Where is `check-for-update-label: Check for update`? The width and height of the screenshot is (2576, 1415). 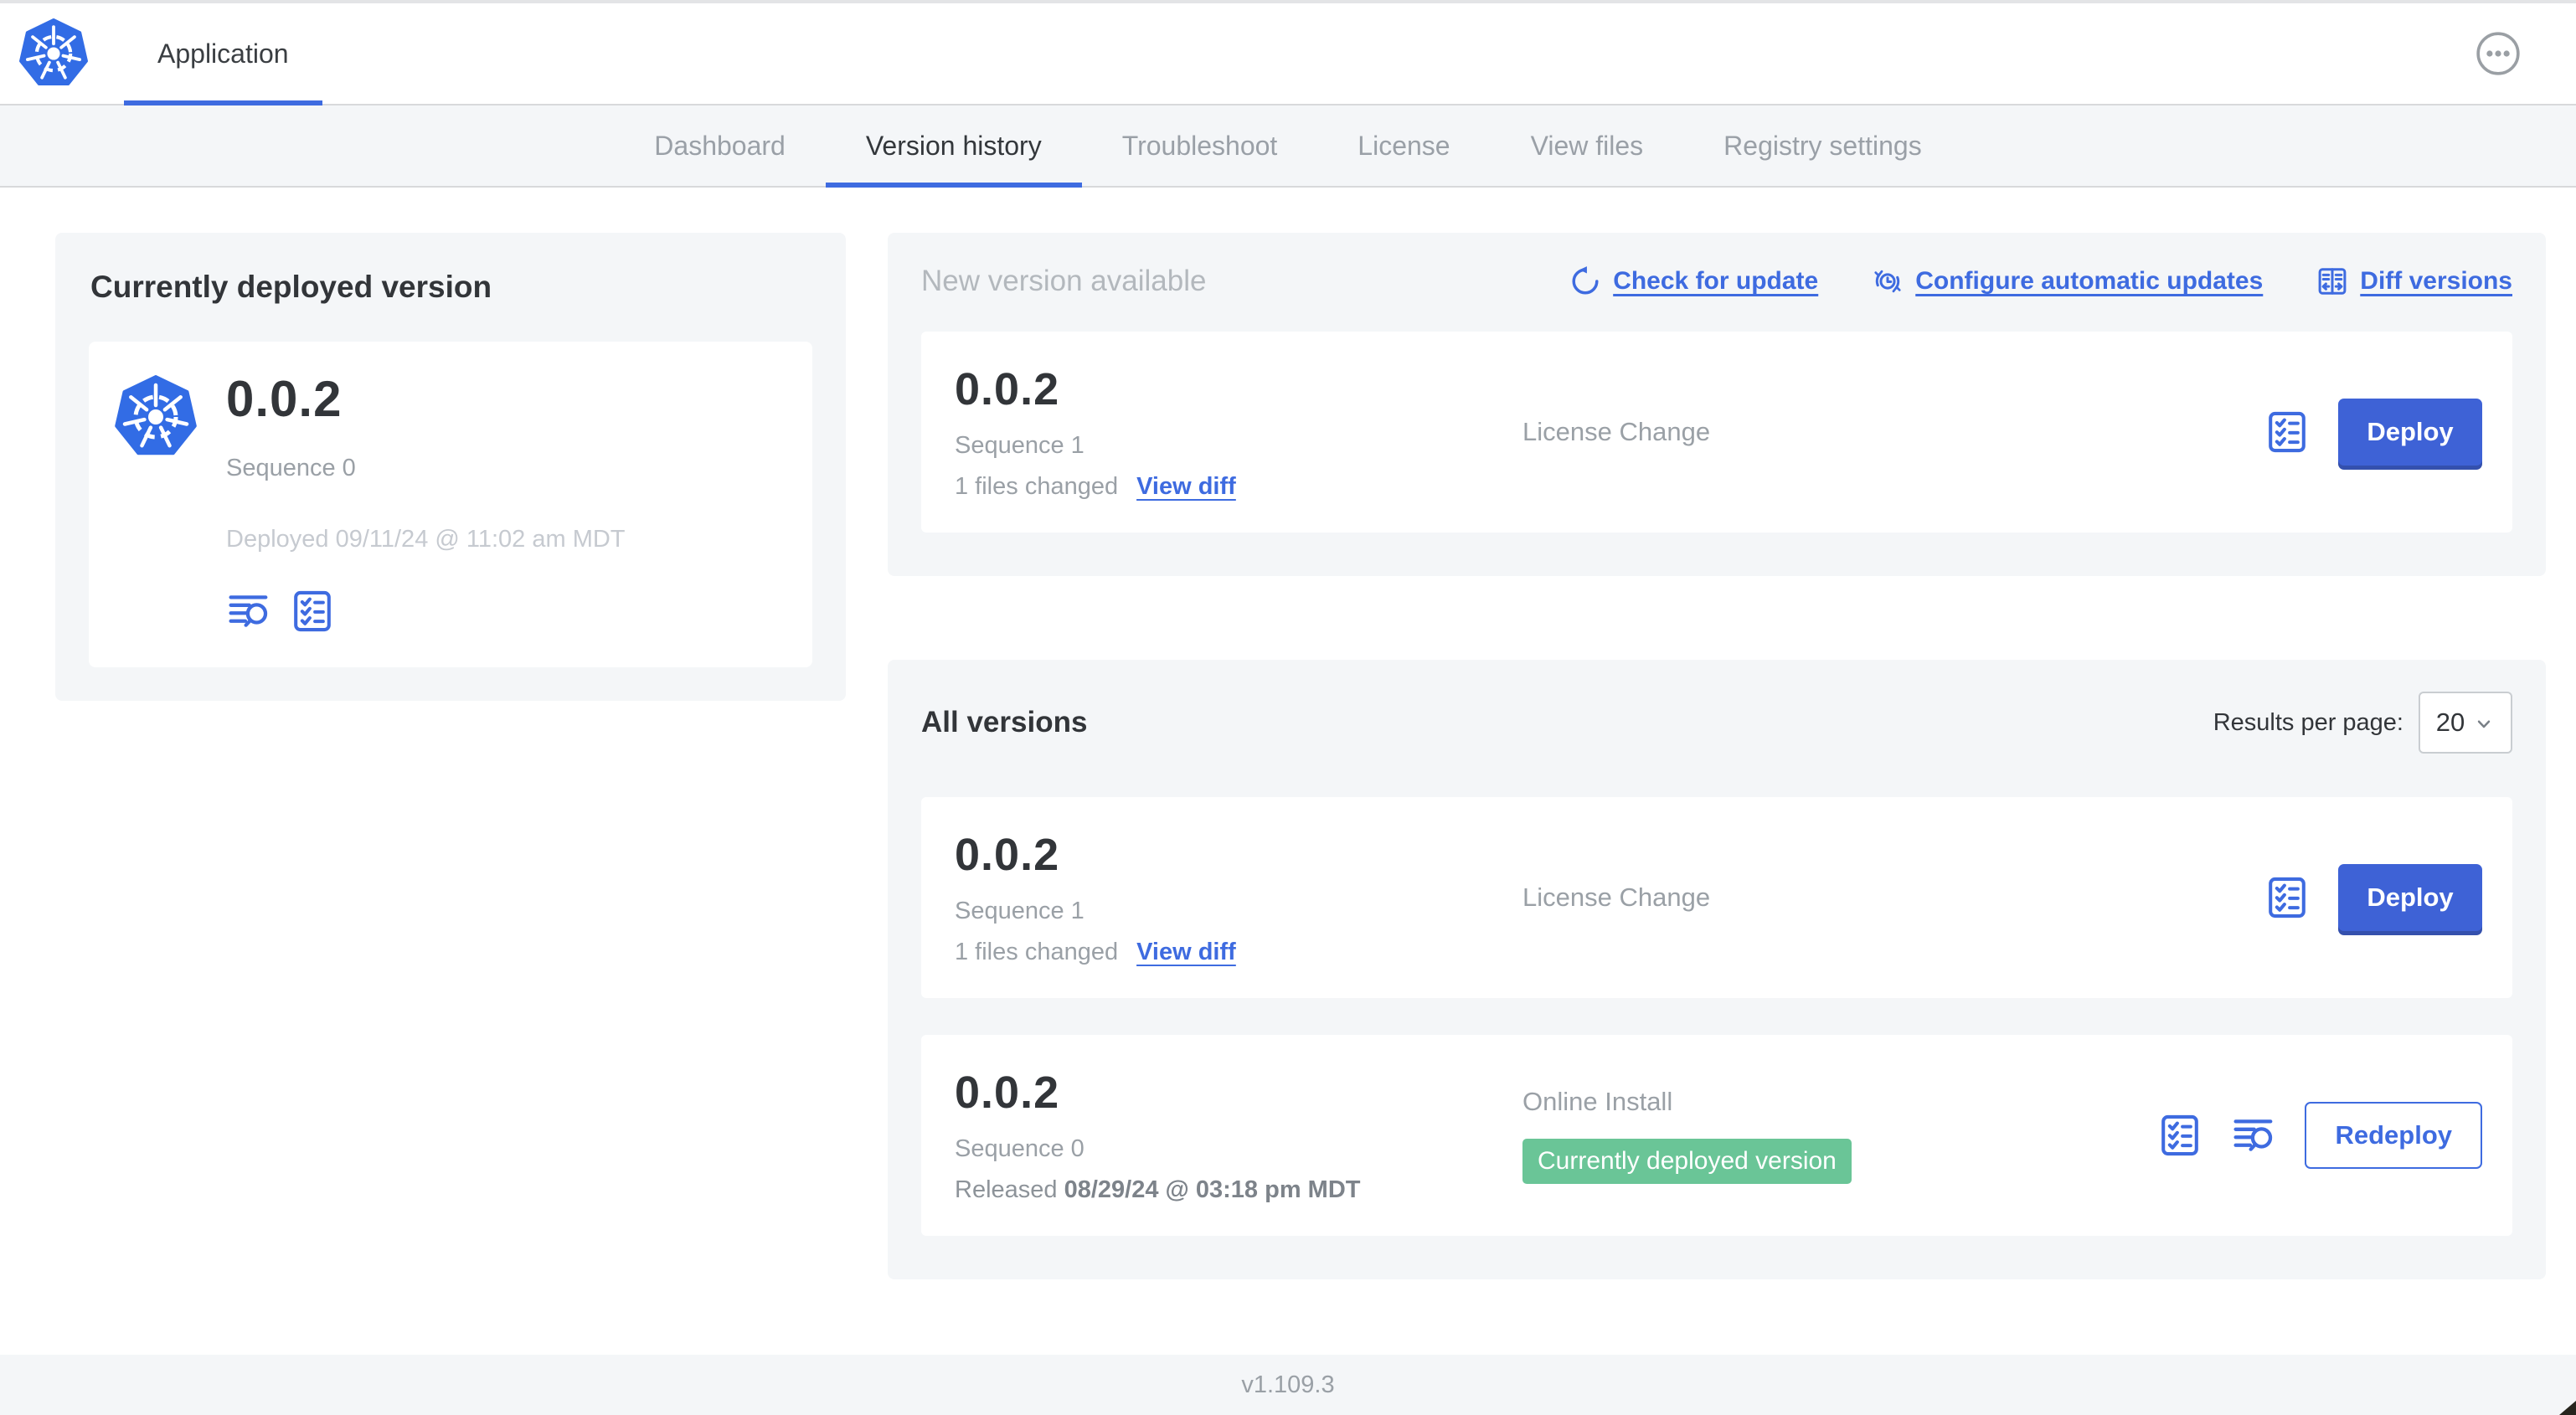
check-for-update-label: Check for update is located at coordinates (1716, 281).